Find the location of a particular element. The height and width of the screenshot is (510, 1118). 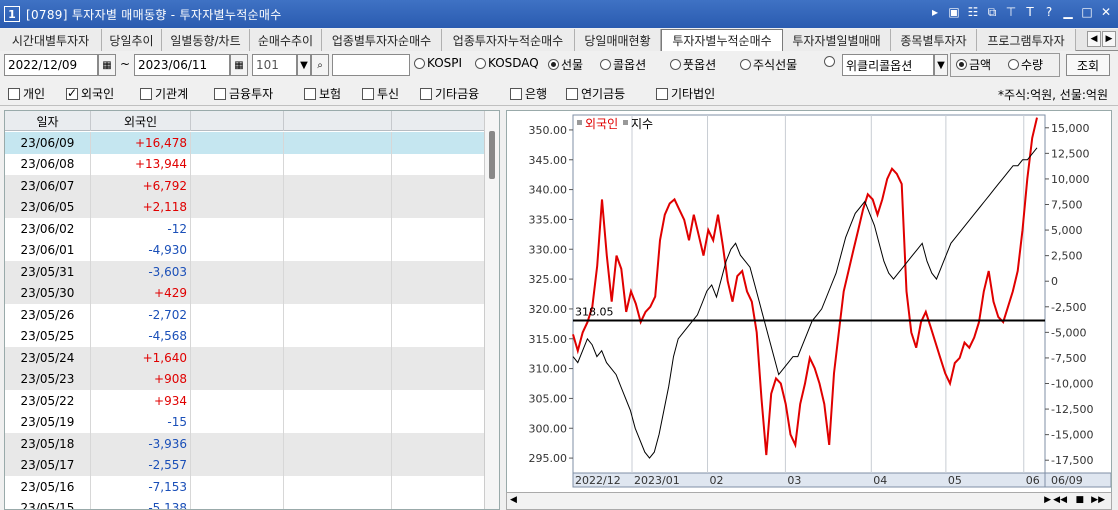

scroll-first-icon: ◀◀ is located at coordinates (1060, 500).